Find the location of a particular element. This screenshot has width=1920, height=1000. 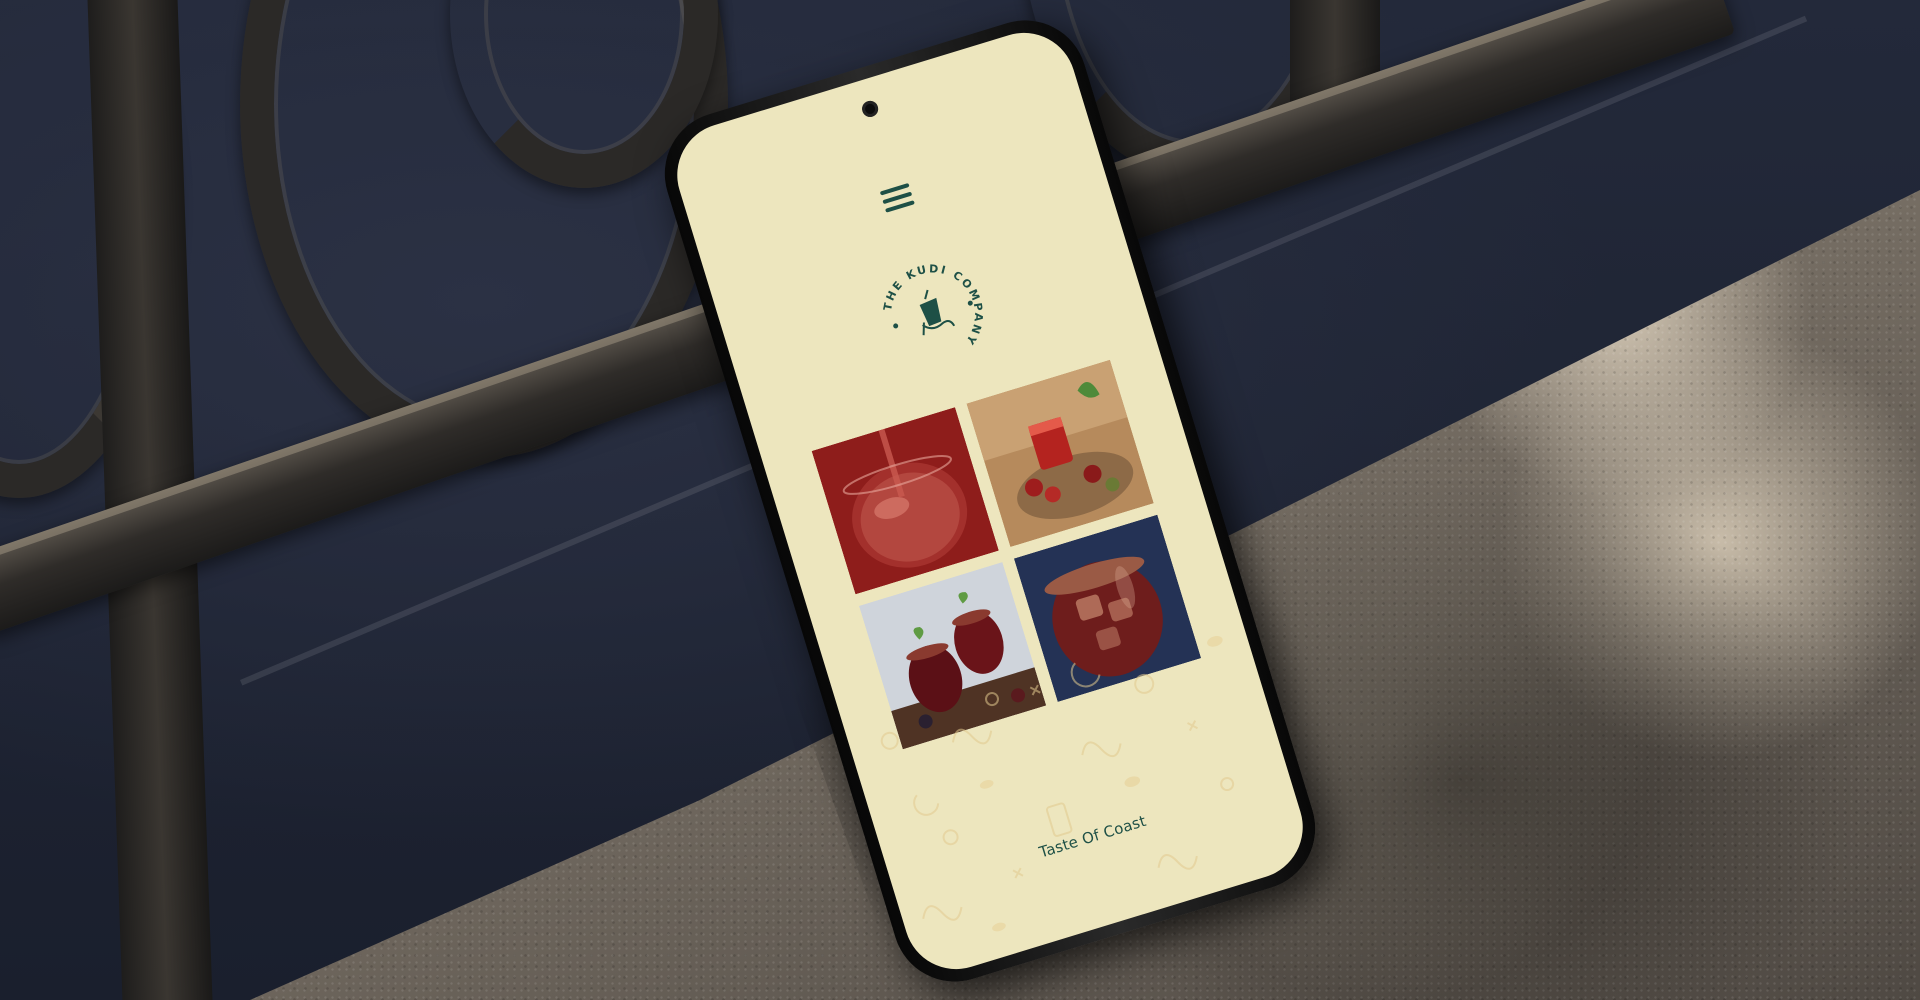

hand-holding-drink-icon is located at coordinates (937, 312).